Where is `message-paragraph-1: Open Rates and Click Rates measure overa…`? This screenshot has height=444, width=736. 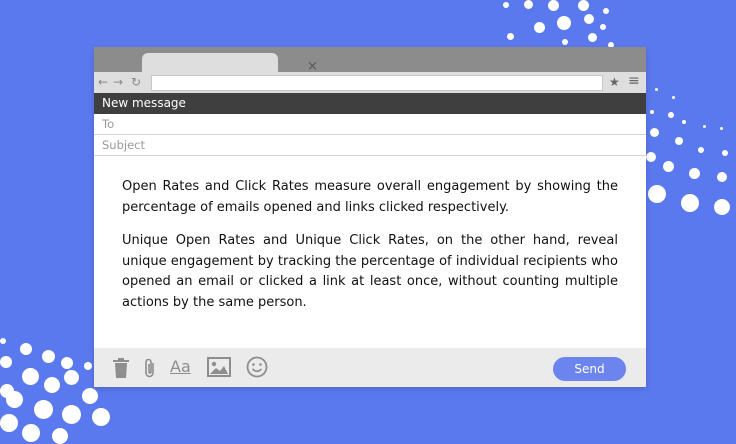 message-paragraph-1: Open Rates and Click Rates measure overa… is located at coordinates (370, 197).